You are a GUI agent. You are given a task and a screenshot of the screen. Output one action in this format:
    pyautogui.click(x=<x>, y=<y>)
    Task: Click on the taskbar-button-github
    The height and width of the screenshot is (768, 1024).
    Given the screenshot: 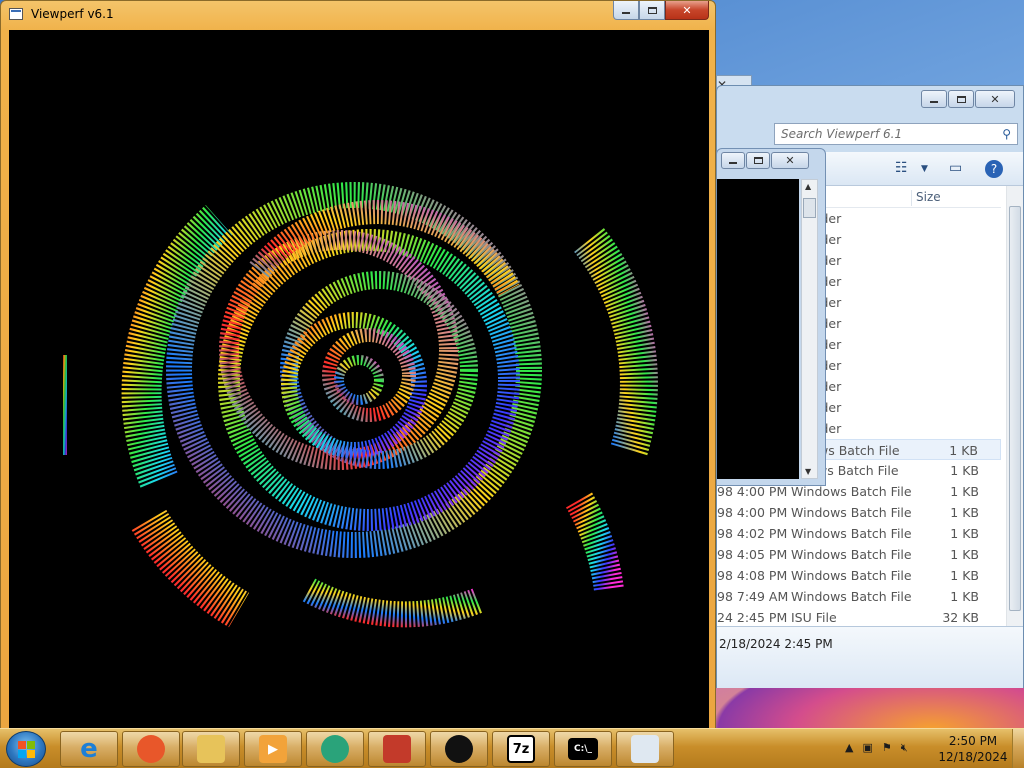 What is the action you would take?
    pyautogui.click(x=459, y=749)
    